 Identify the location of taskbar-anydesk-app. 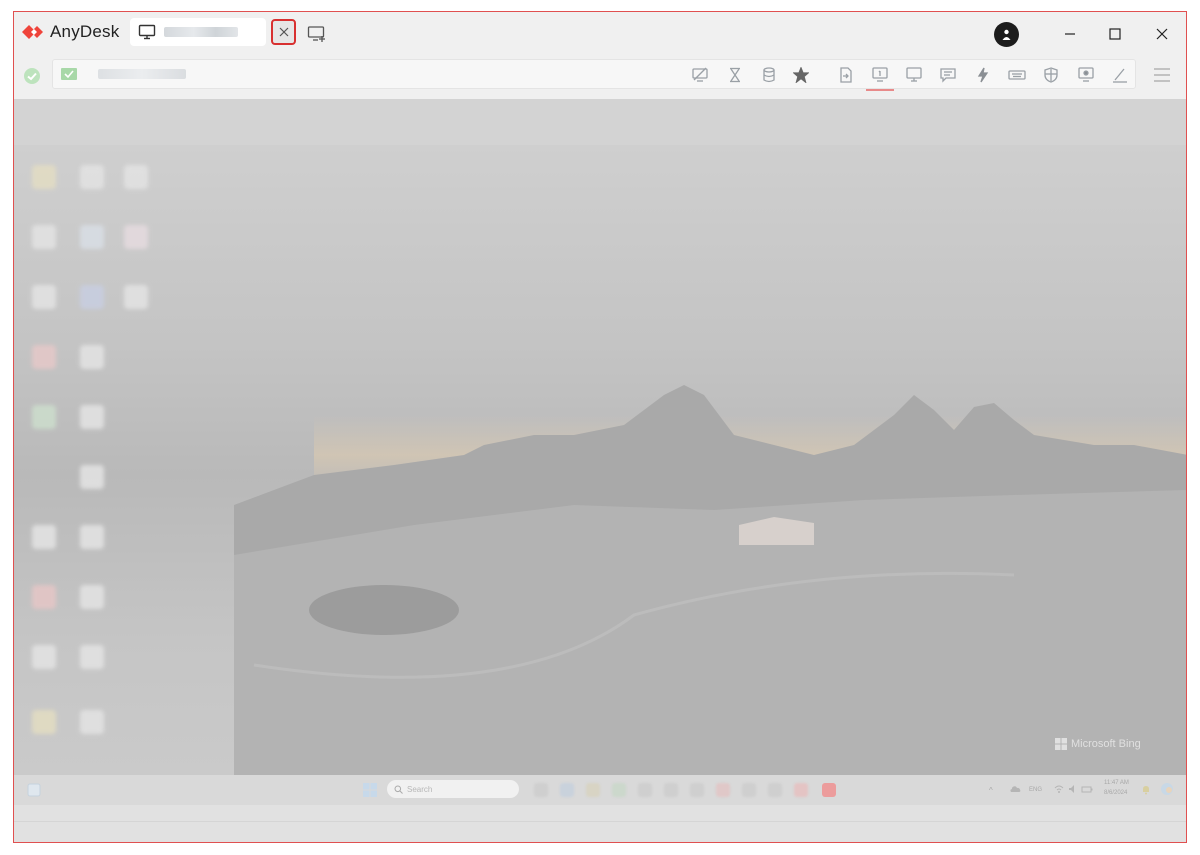
(829, 790).